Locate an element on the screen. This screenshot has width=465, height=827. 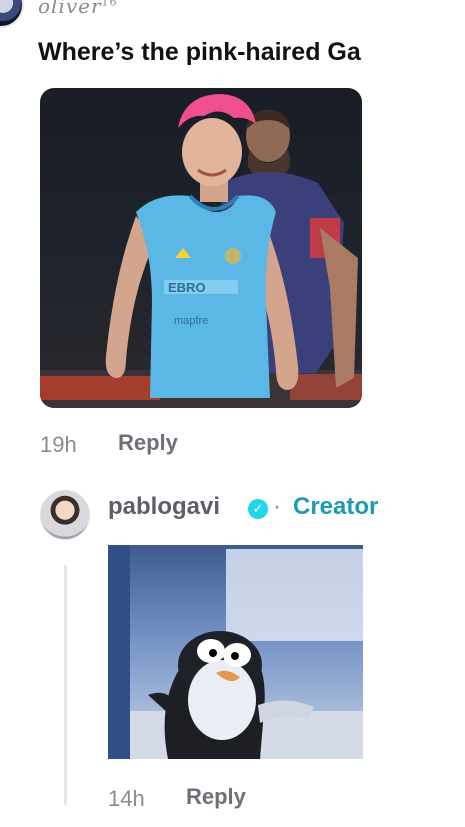
thread-line is located at coordinates (65, 685).